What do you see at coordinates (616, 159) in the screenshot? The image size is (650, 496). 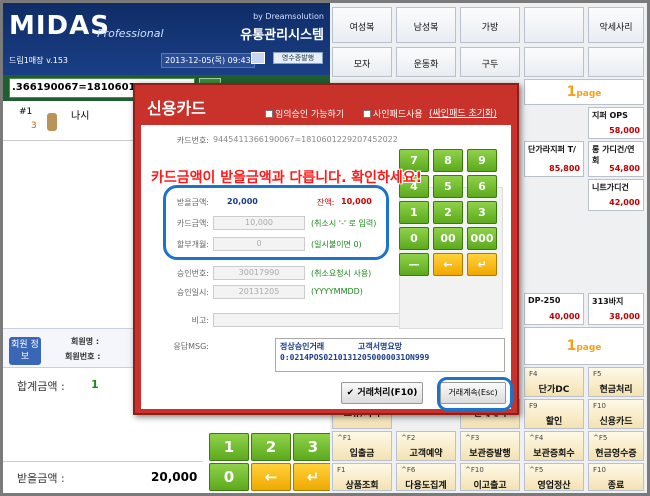 I see `product-long-cardigan: 롱 가디건/연회 54,800` at bounding box center [616, 159].